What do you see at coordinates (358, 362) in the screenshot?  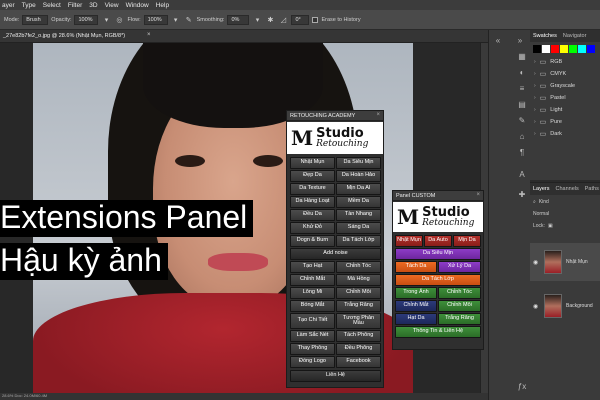 I see `academy-button: Facebook` at bounding box center [358, 362].